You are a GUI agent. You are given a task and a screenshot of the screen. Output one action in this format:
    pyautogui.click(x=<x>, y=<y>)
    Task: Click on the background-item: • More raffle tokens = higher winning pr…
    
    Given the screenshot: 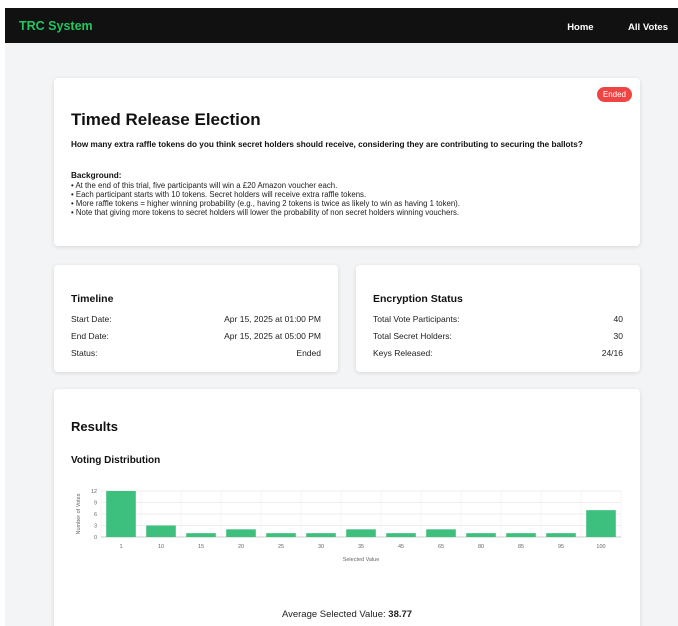 What is the action you would take?
    pyautogui.click(x=265, y=203)
    